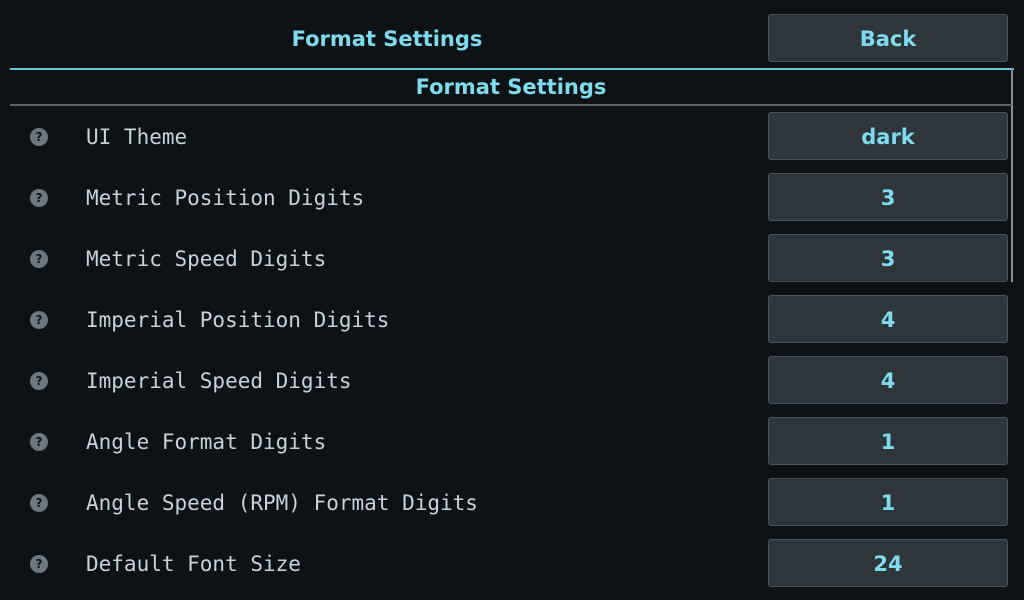 The width and height of the screenshot is (1024, 600). What do you see at coordinates (512, 381) in the screenshot?
I see `setting-row-imperial-speed-digits: ? Imperial Speed Digits 4` at bounding box center [512, 381].